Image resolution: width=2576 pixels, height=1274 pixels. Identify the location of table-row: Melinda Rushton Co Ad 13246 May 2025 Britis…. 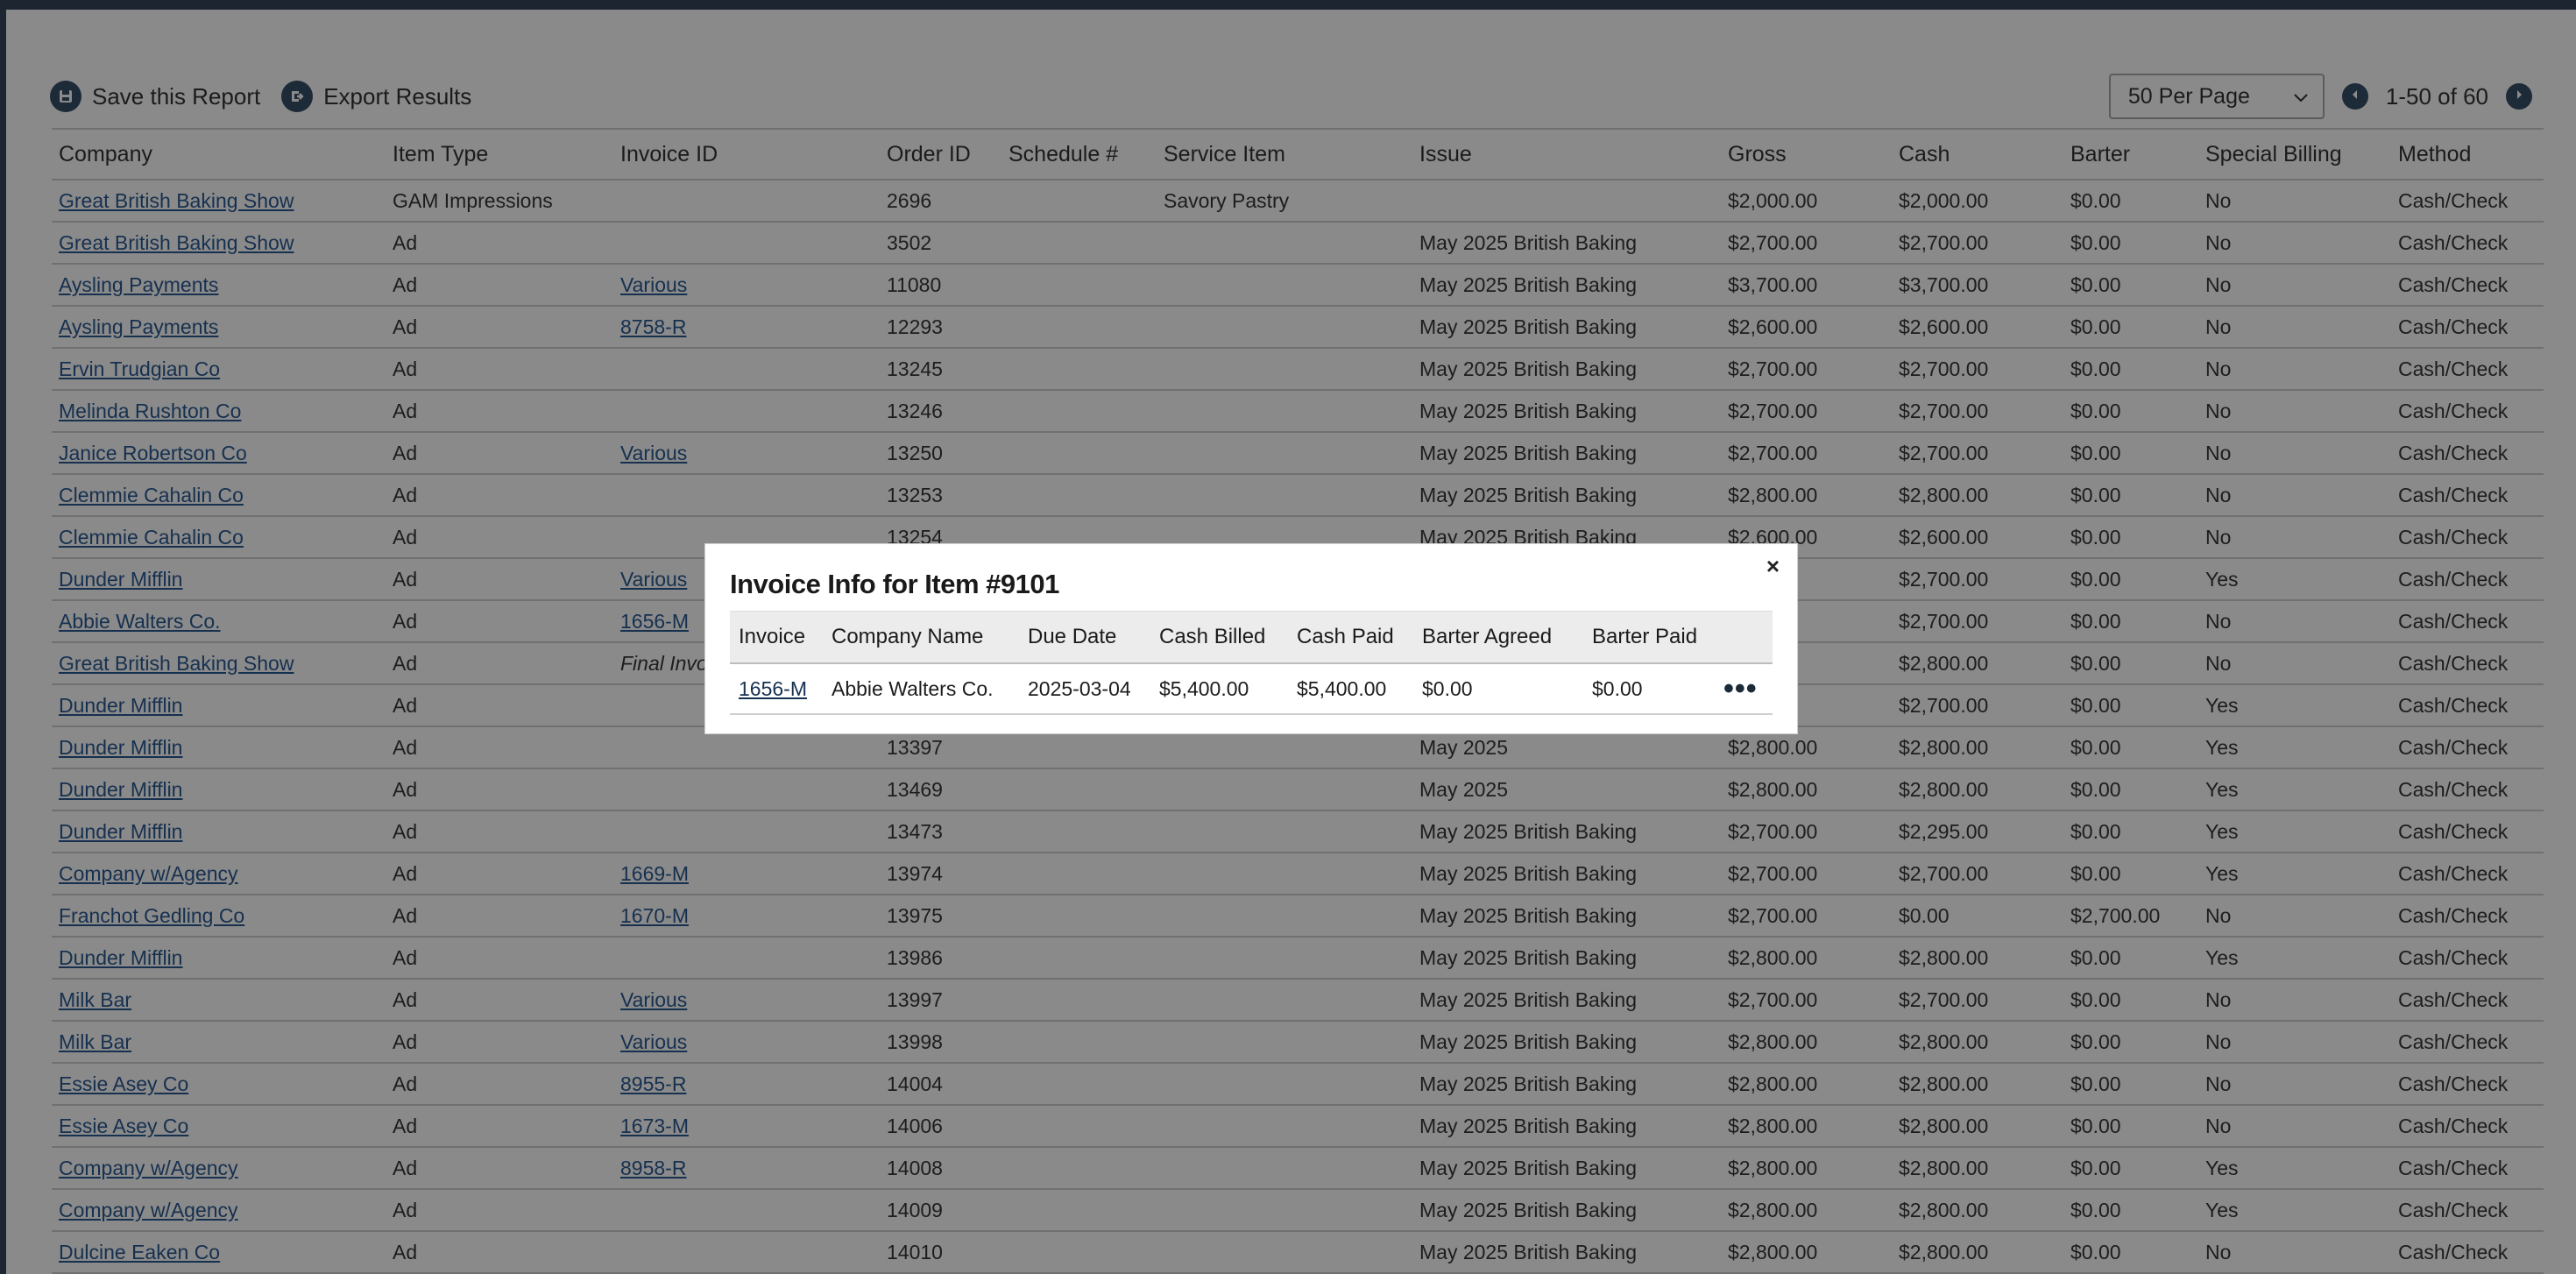
(1298, 411).